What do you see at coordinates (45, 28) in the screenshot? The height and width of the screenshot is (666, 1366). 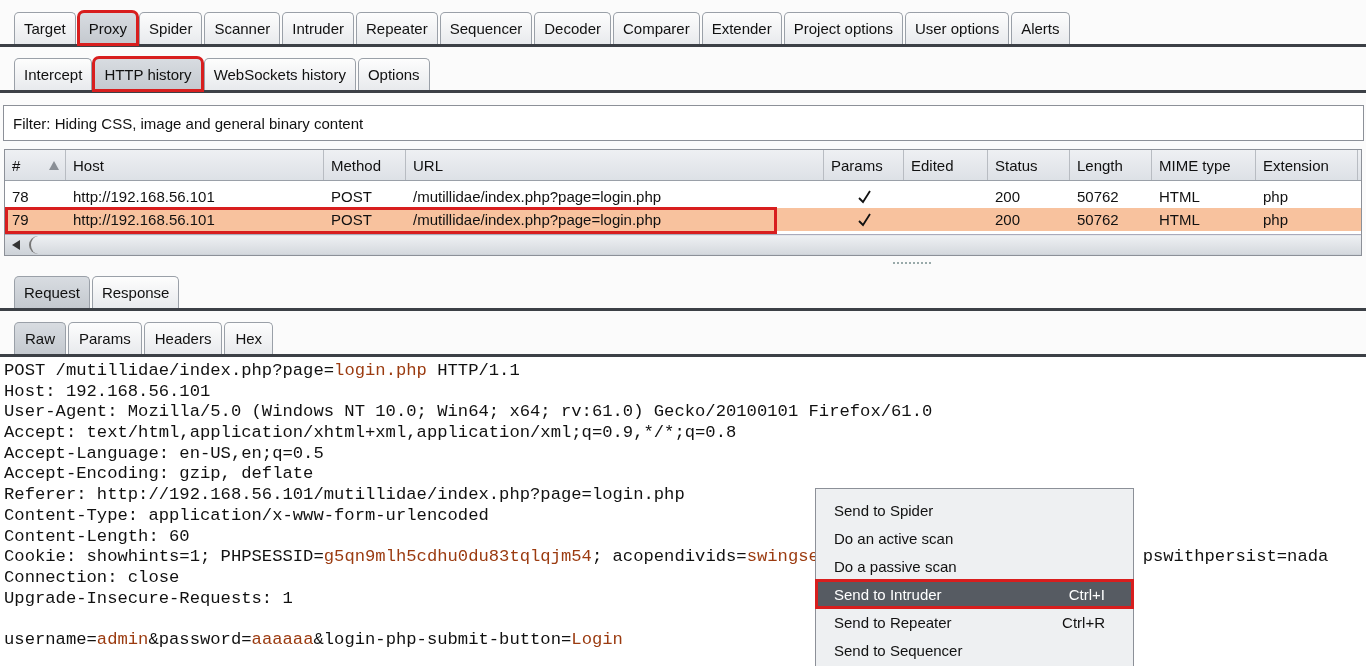 I see `main-tab: Target` at bounding box center [45, 28].